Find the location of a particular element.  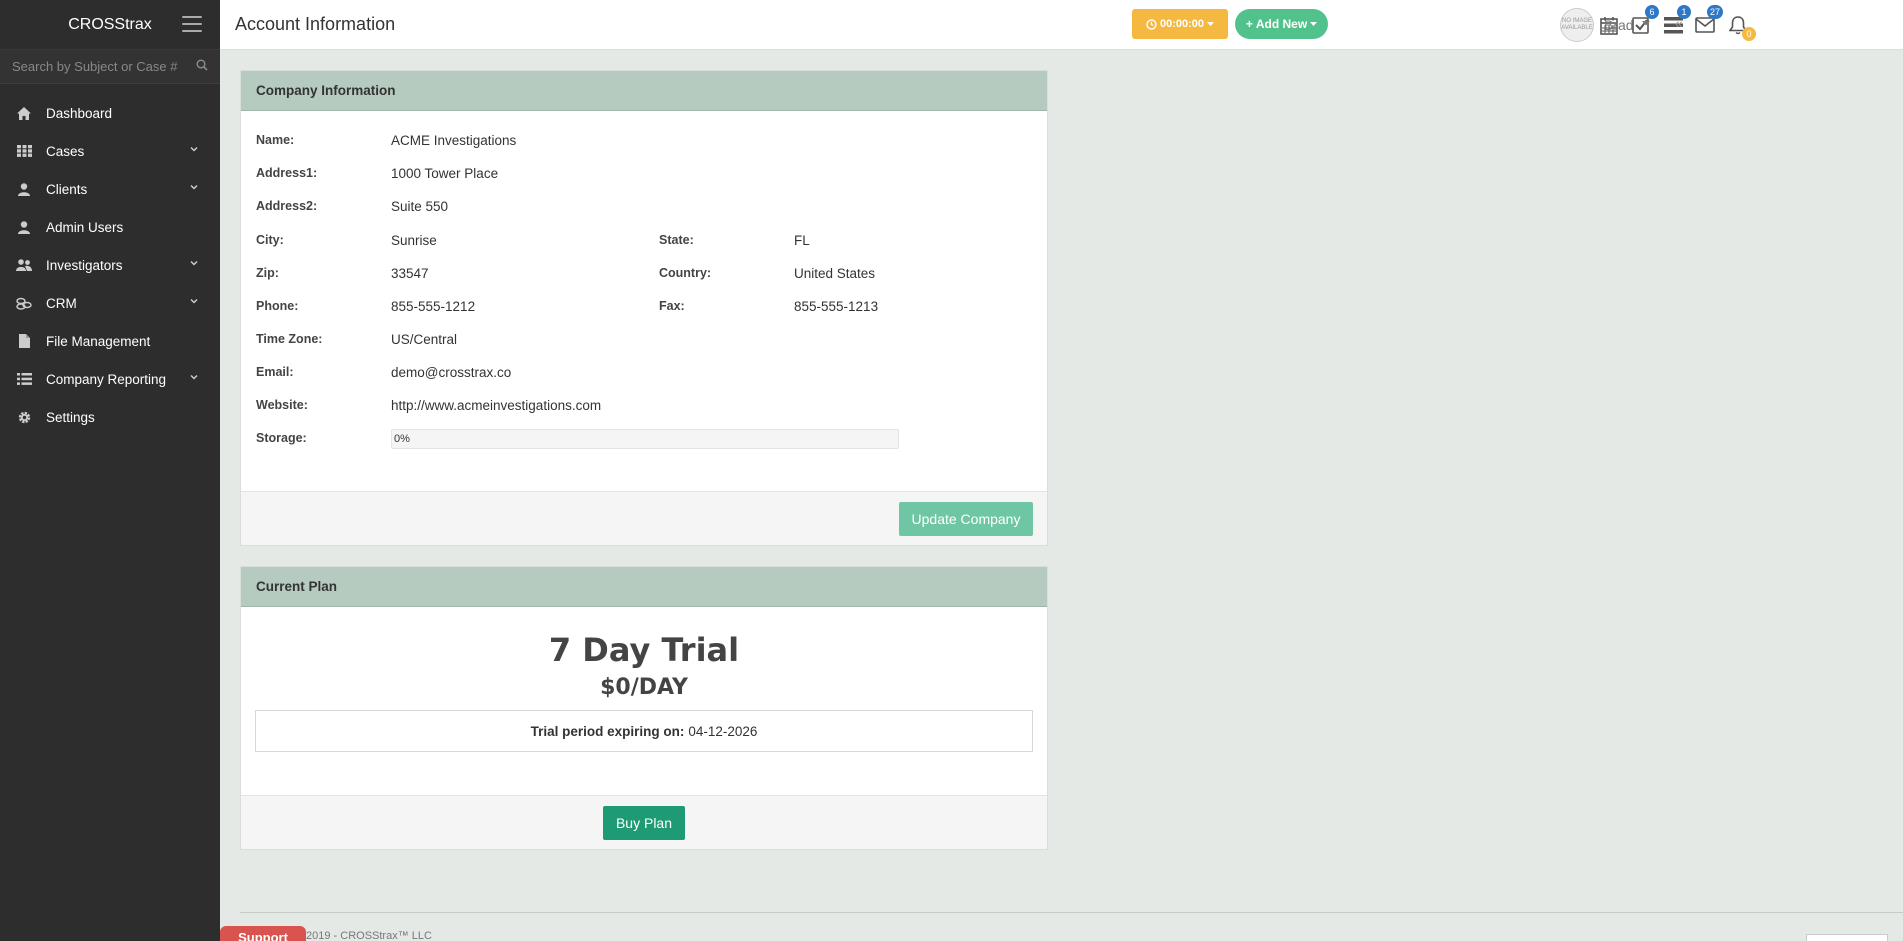

zip-label: Zip: is located at coordinates (267, 273).